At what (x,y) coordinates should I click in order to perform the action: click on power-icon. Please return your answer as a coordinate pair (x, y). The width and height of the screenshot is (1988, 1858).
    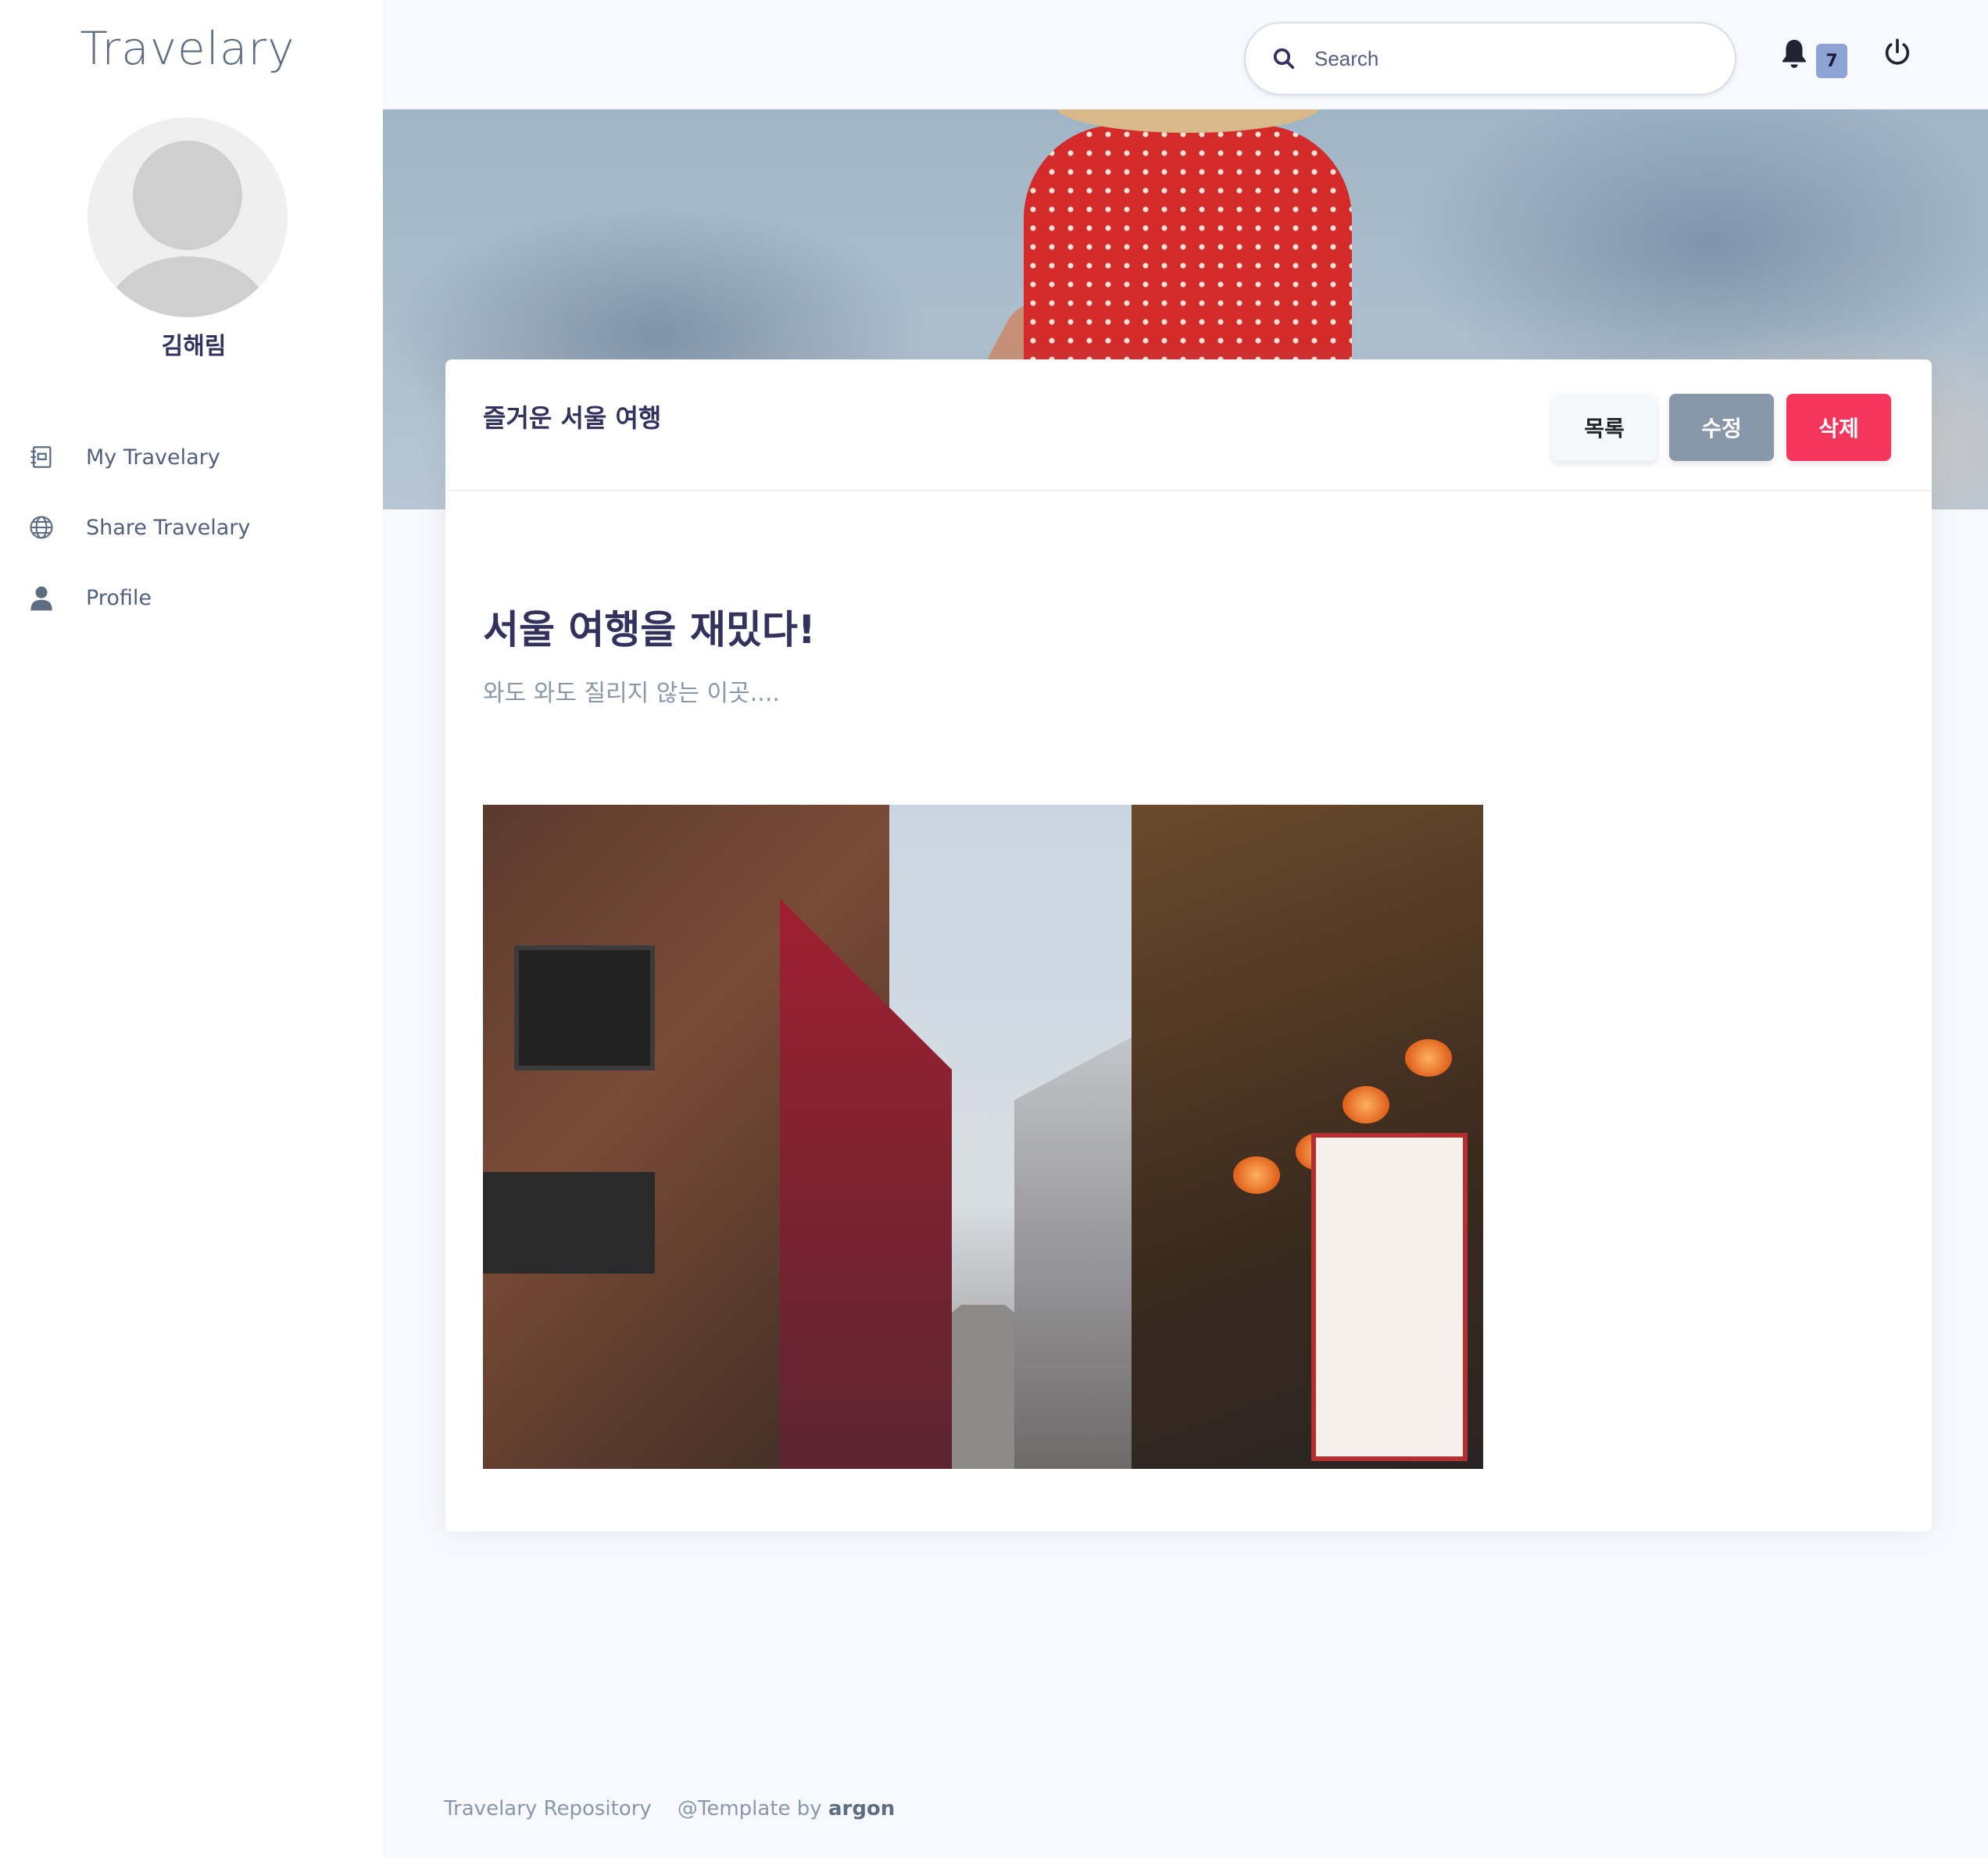
    Looking at the image, I should click on (1898, 54).